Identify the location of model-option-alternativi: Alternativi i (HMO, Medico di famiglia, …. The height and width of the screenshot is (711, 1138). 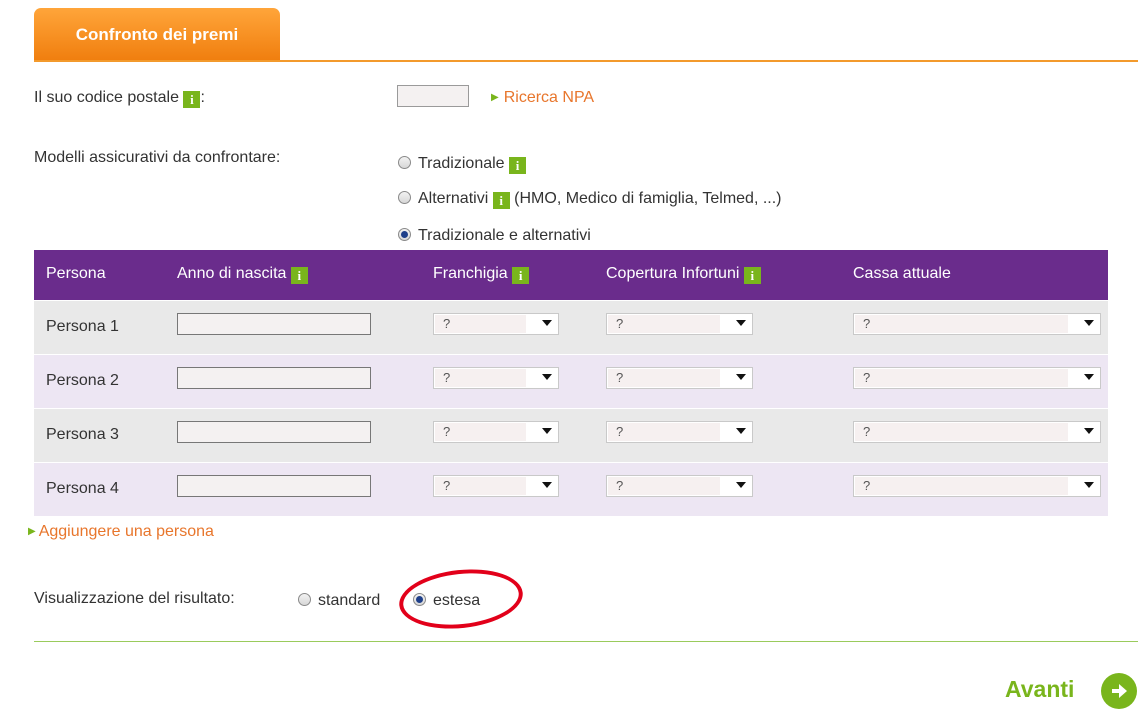
(590, 199).